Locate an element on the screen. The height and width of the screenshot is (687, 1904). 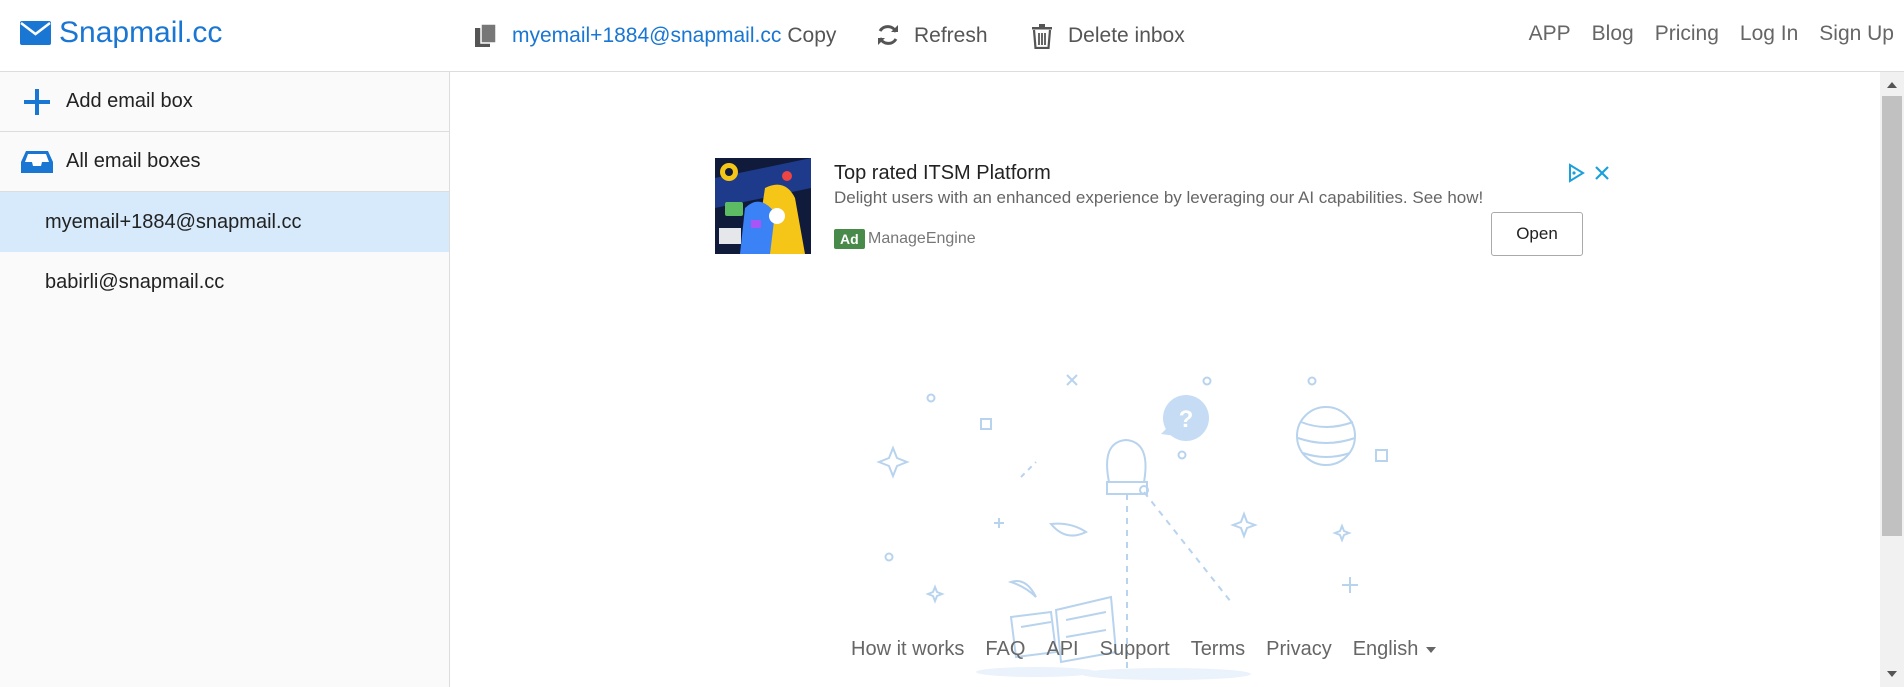
ad-badge: Ad is located at coordinates (849, 239).